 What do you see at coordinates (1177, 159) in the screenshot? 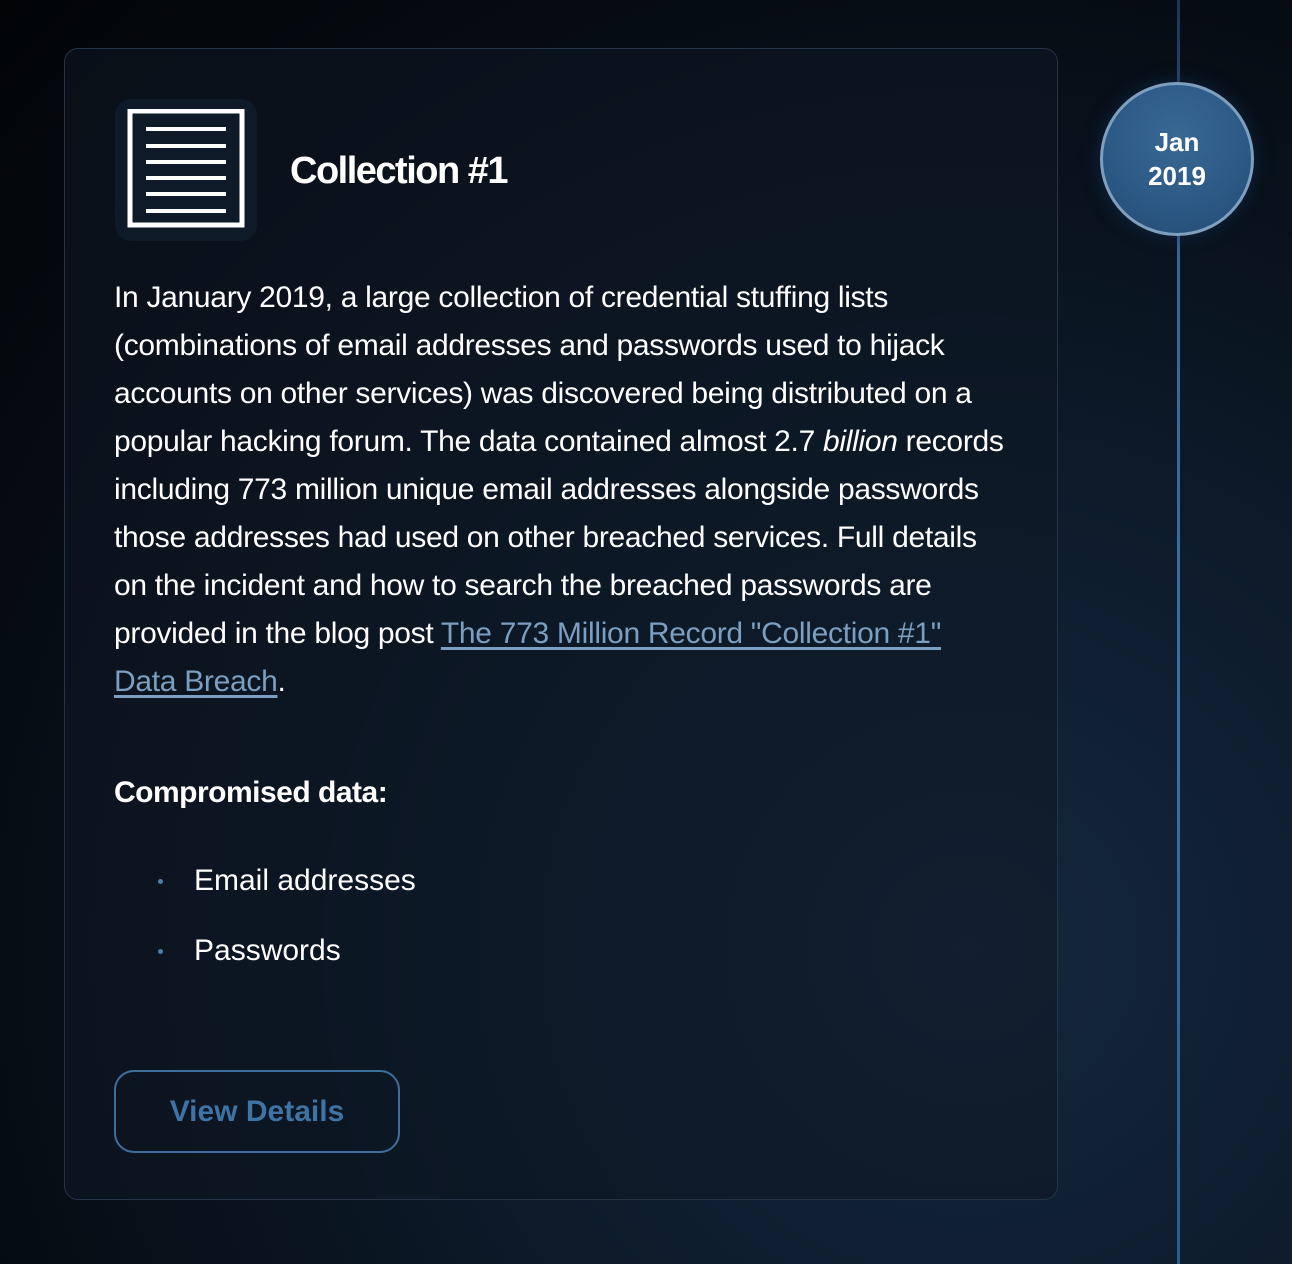
I see `date-badge: Jan 2019` at bounding box center [1177, 159].